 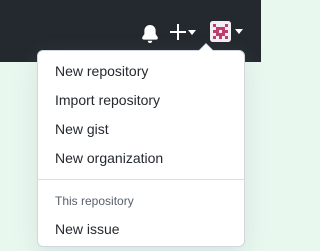 I want to click on user-menu-button, so click(x=229, y=33).